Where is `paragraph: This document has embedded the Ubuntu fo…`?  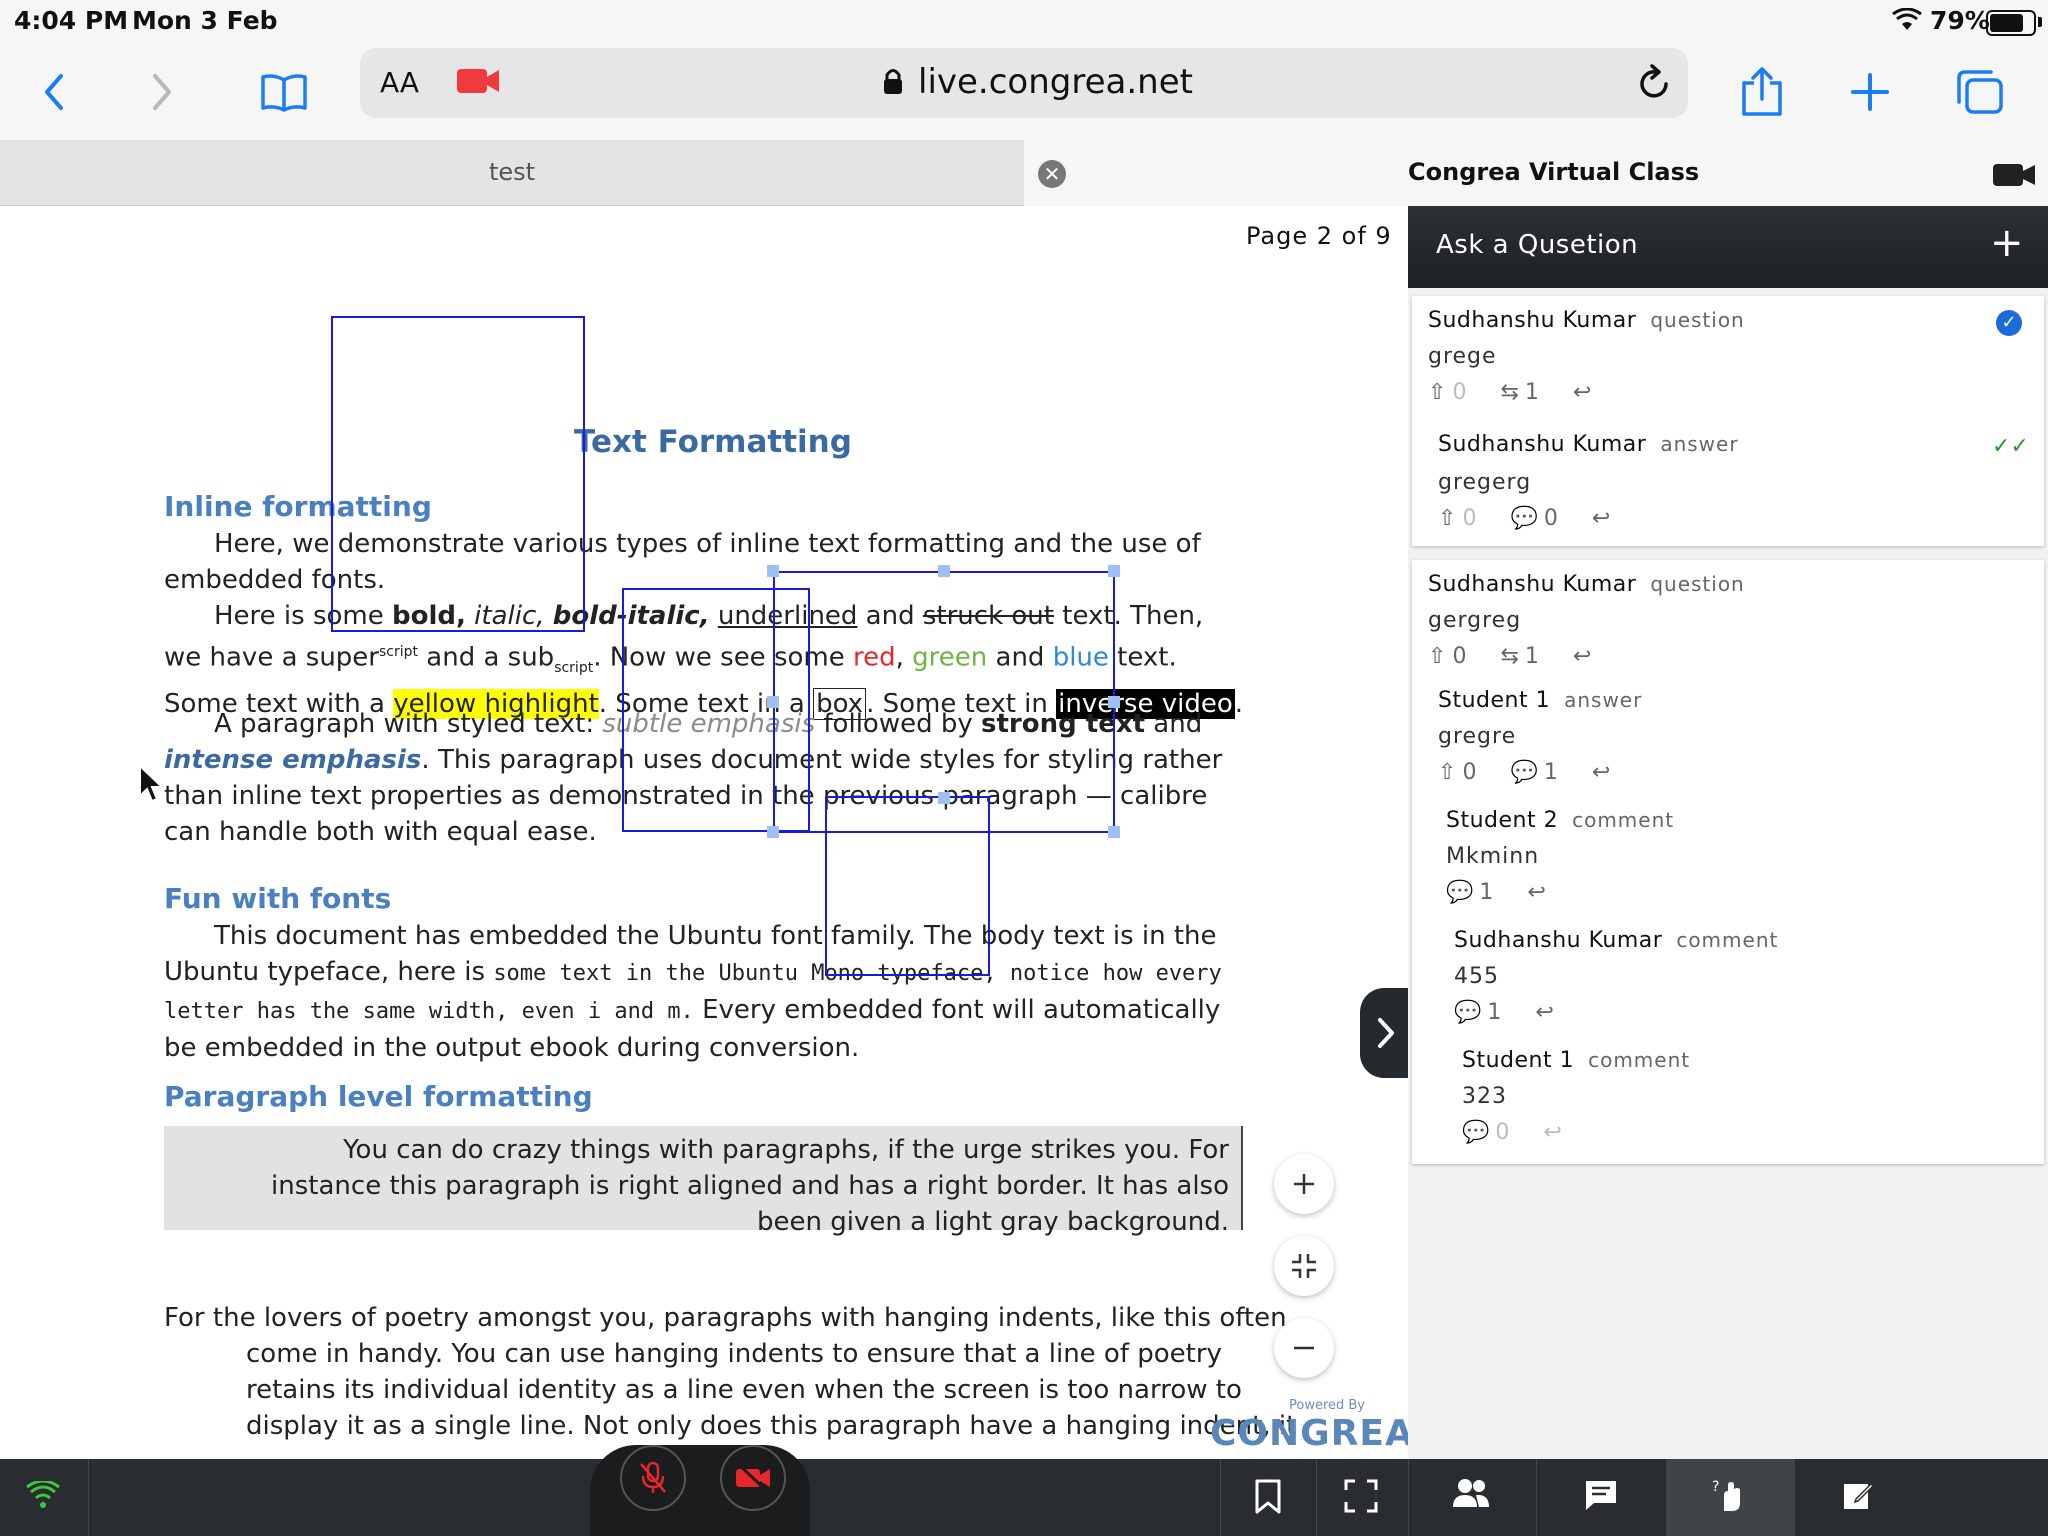
paragraph: This document has embedded the Ubuntu fo… is located at coordinates (693, 992).